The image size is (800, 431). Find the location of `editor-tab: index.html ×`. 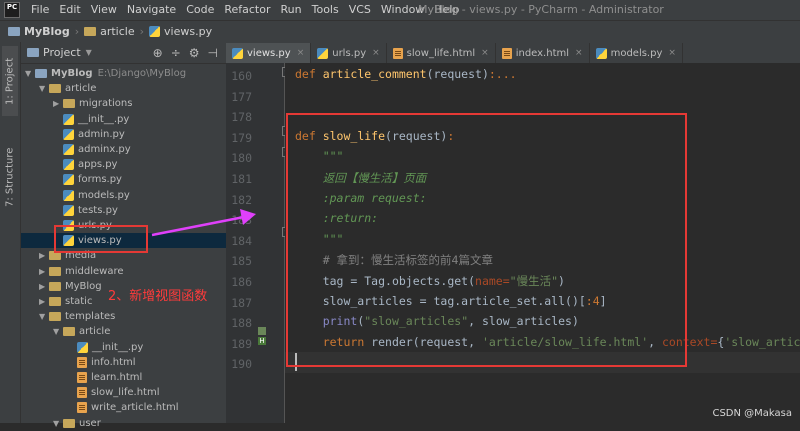

editor-tab: index.html × is located at coordinates (543, 53).